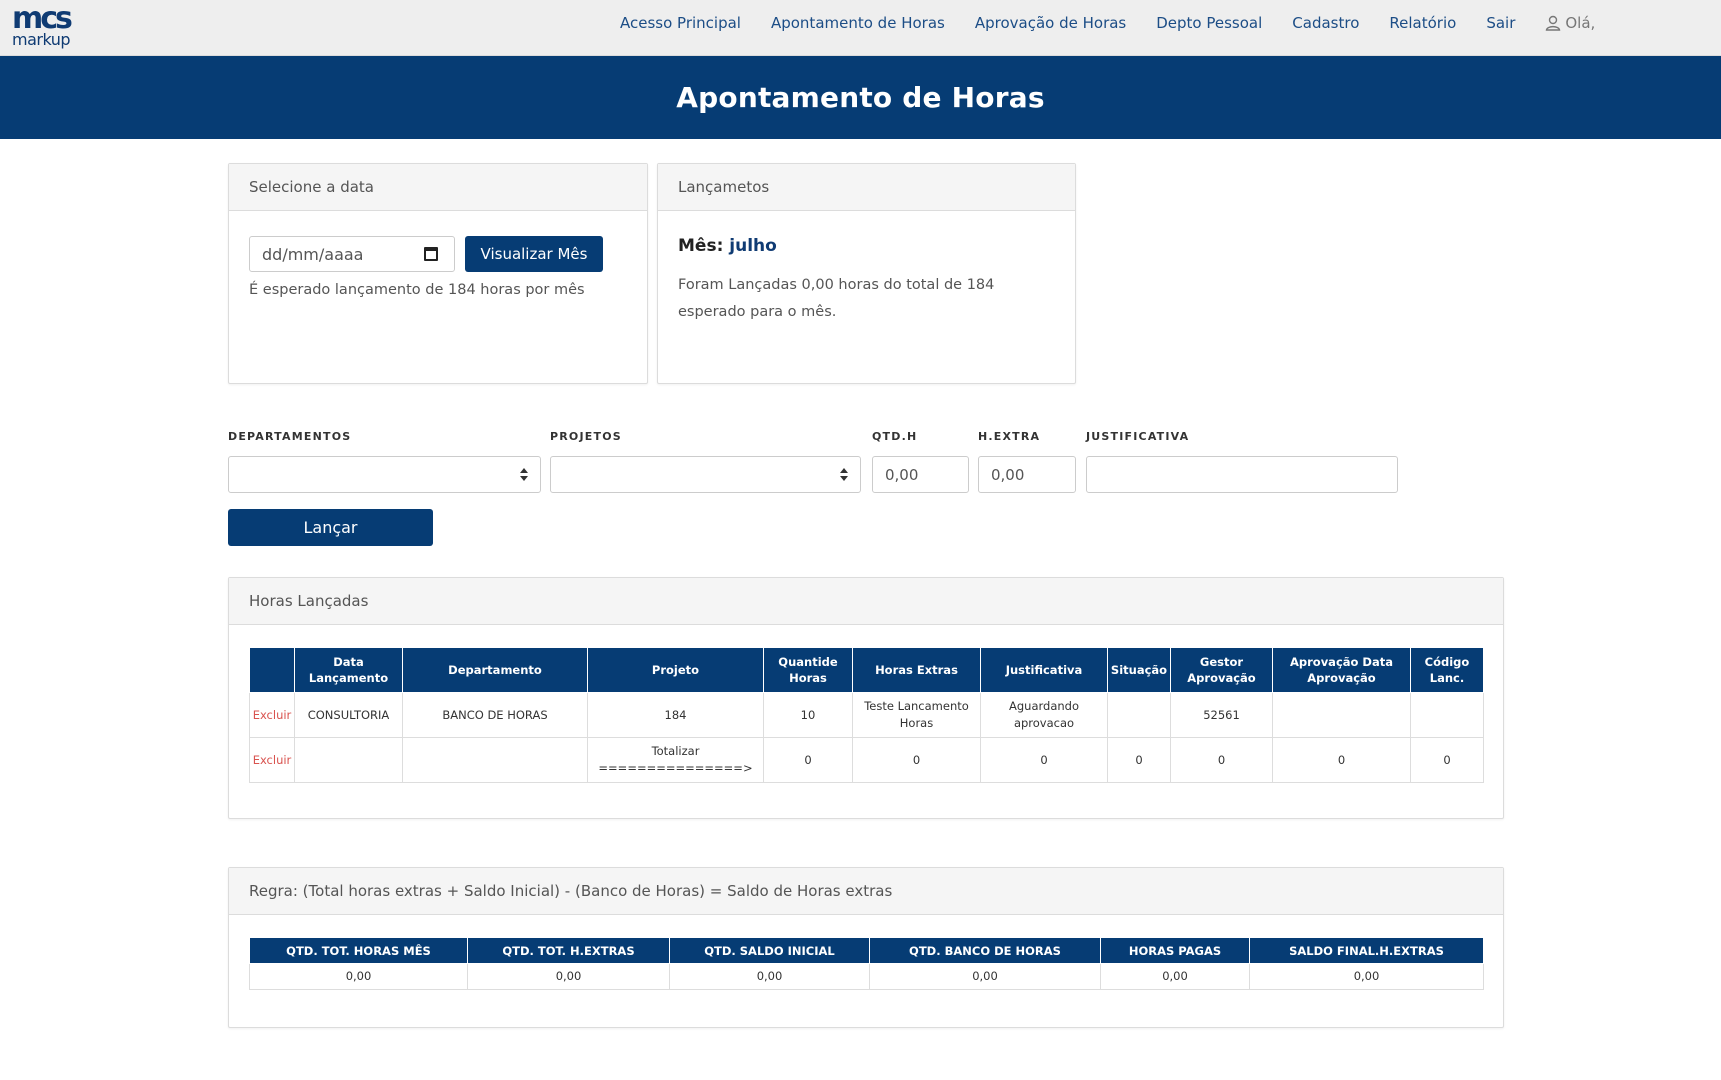 This screenshot has height=1080, width=1721. What do you see at coordinates (438, 187) in the screenshot?
I see `date-panel-title: Selecione a data` at bounding box center [438, 187].